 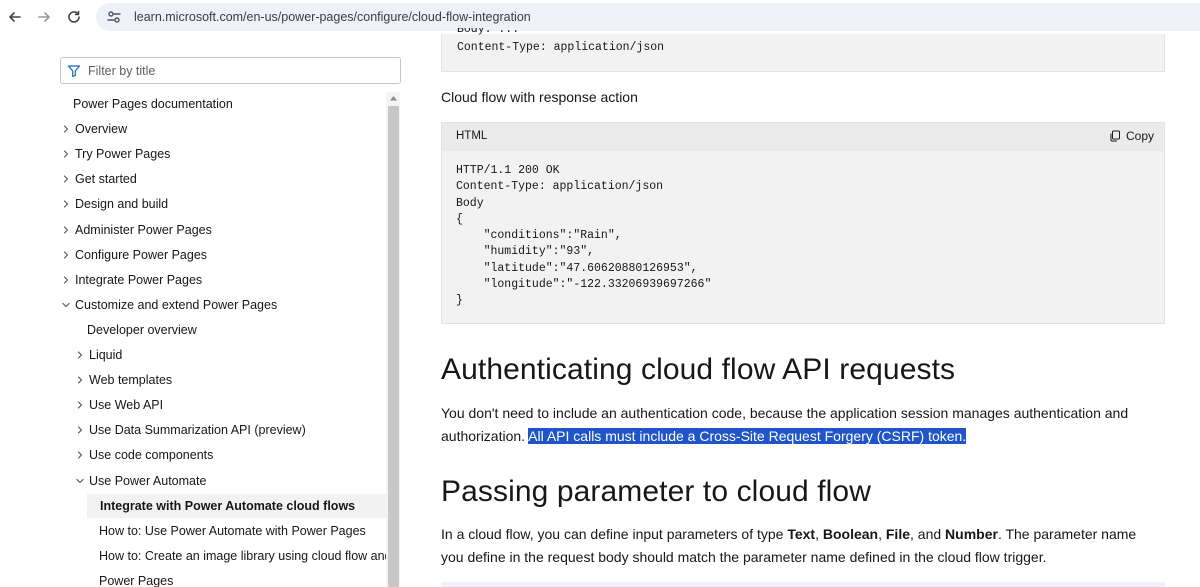 What do you see at coordinates (153, 104) in the screenshot?
I see `sidebar-item-label: Power Pages documentation` at bounding box center [153, 104].